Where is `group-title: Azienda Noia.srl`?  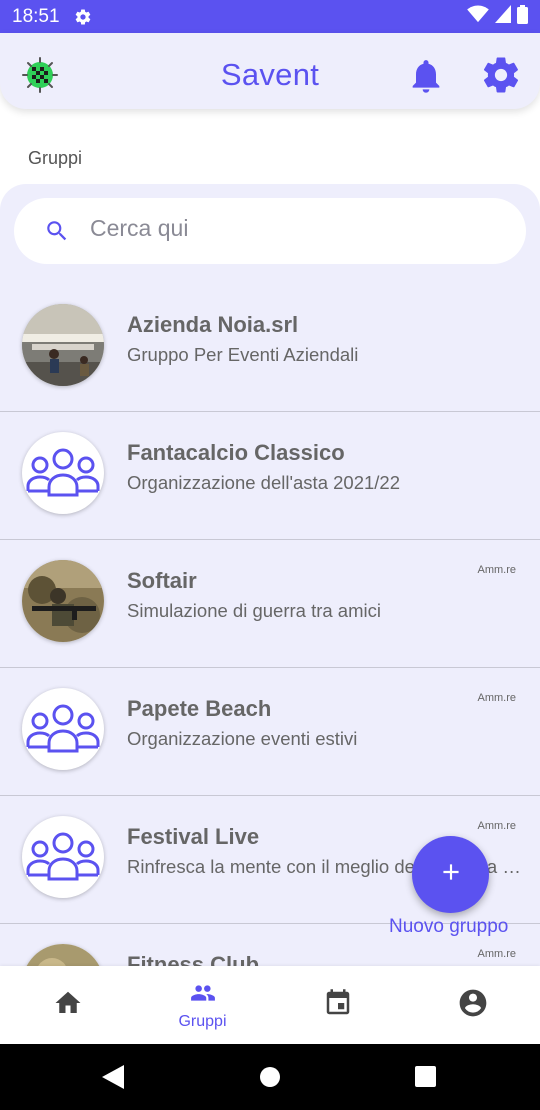
group-title: Azienda Noia.srl is located at coordinates (213, 324).